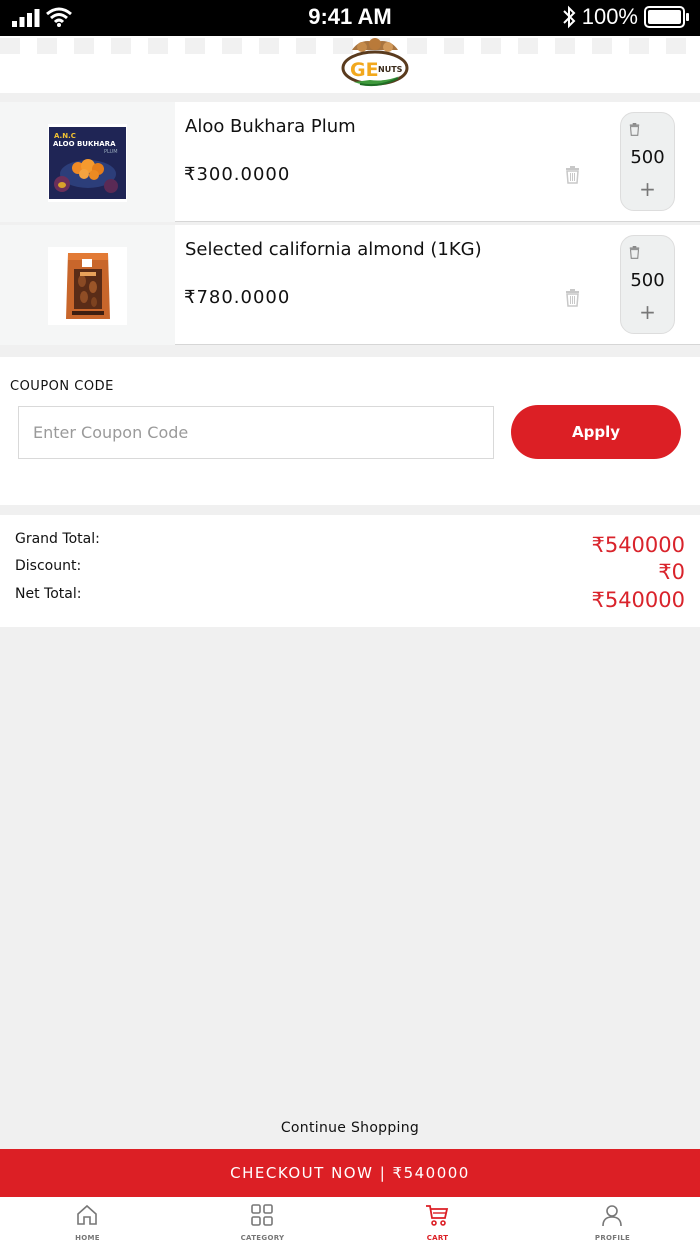  I want to click on tab-cart: CART, so click(437, 1220).